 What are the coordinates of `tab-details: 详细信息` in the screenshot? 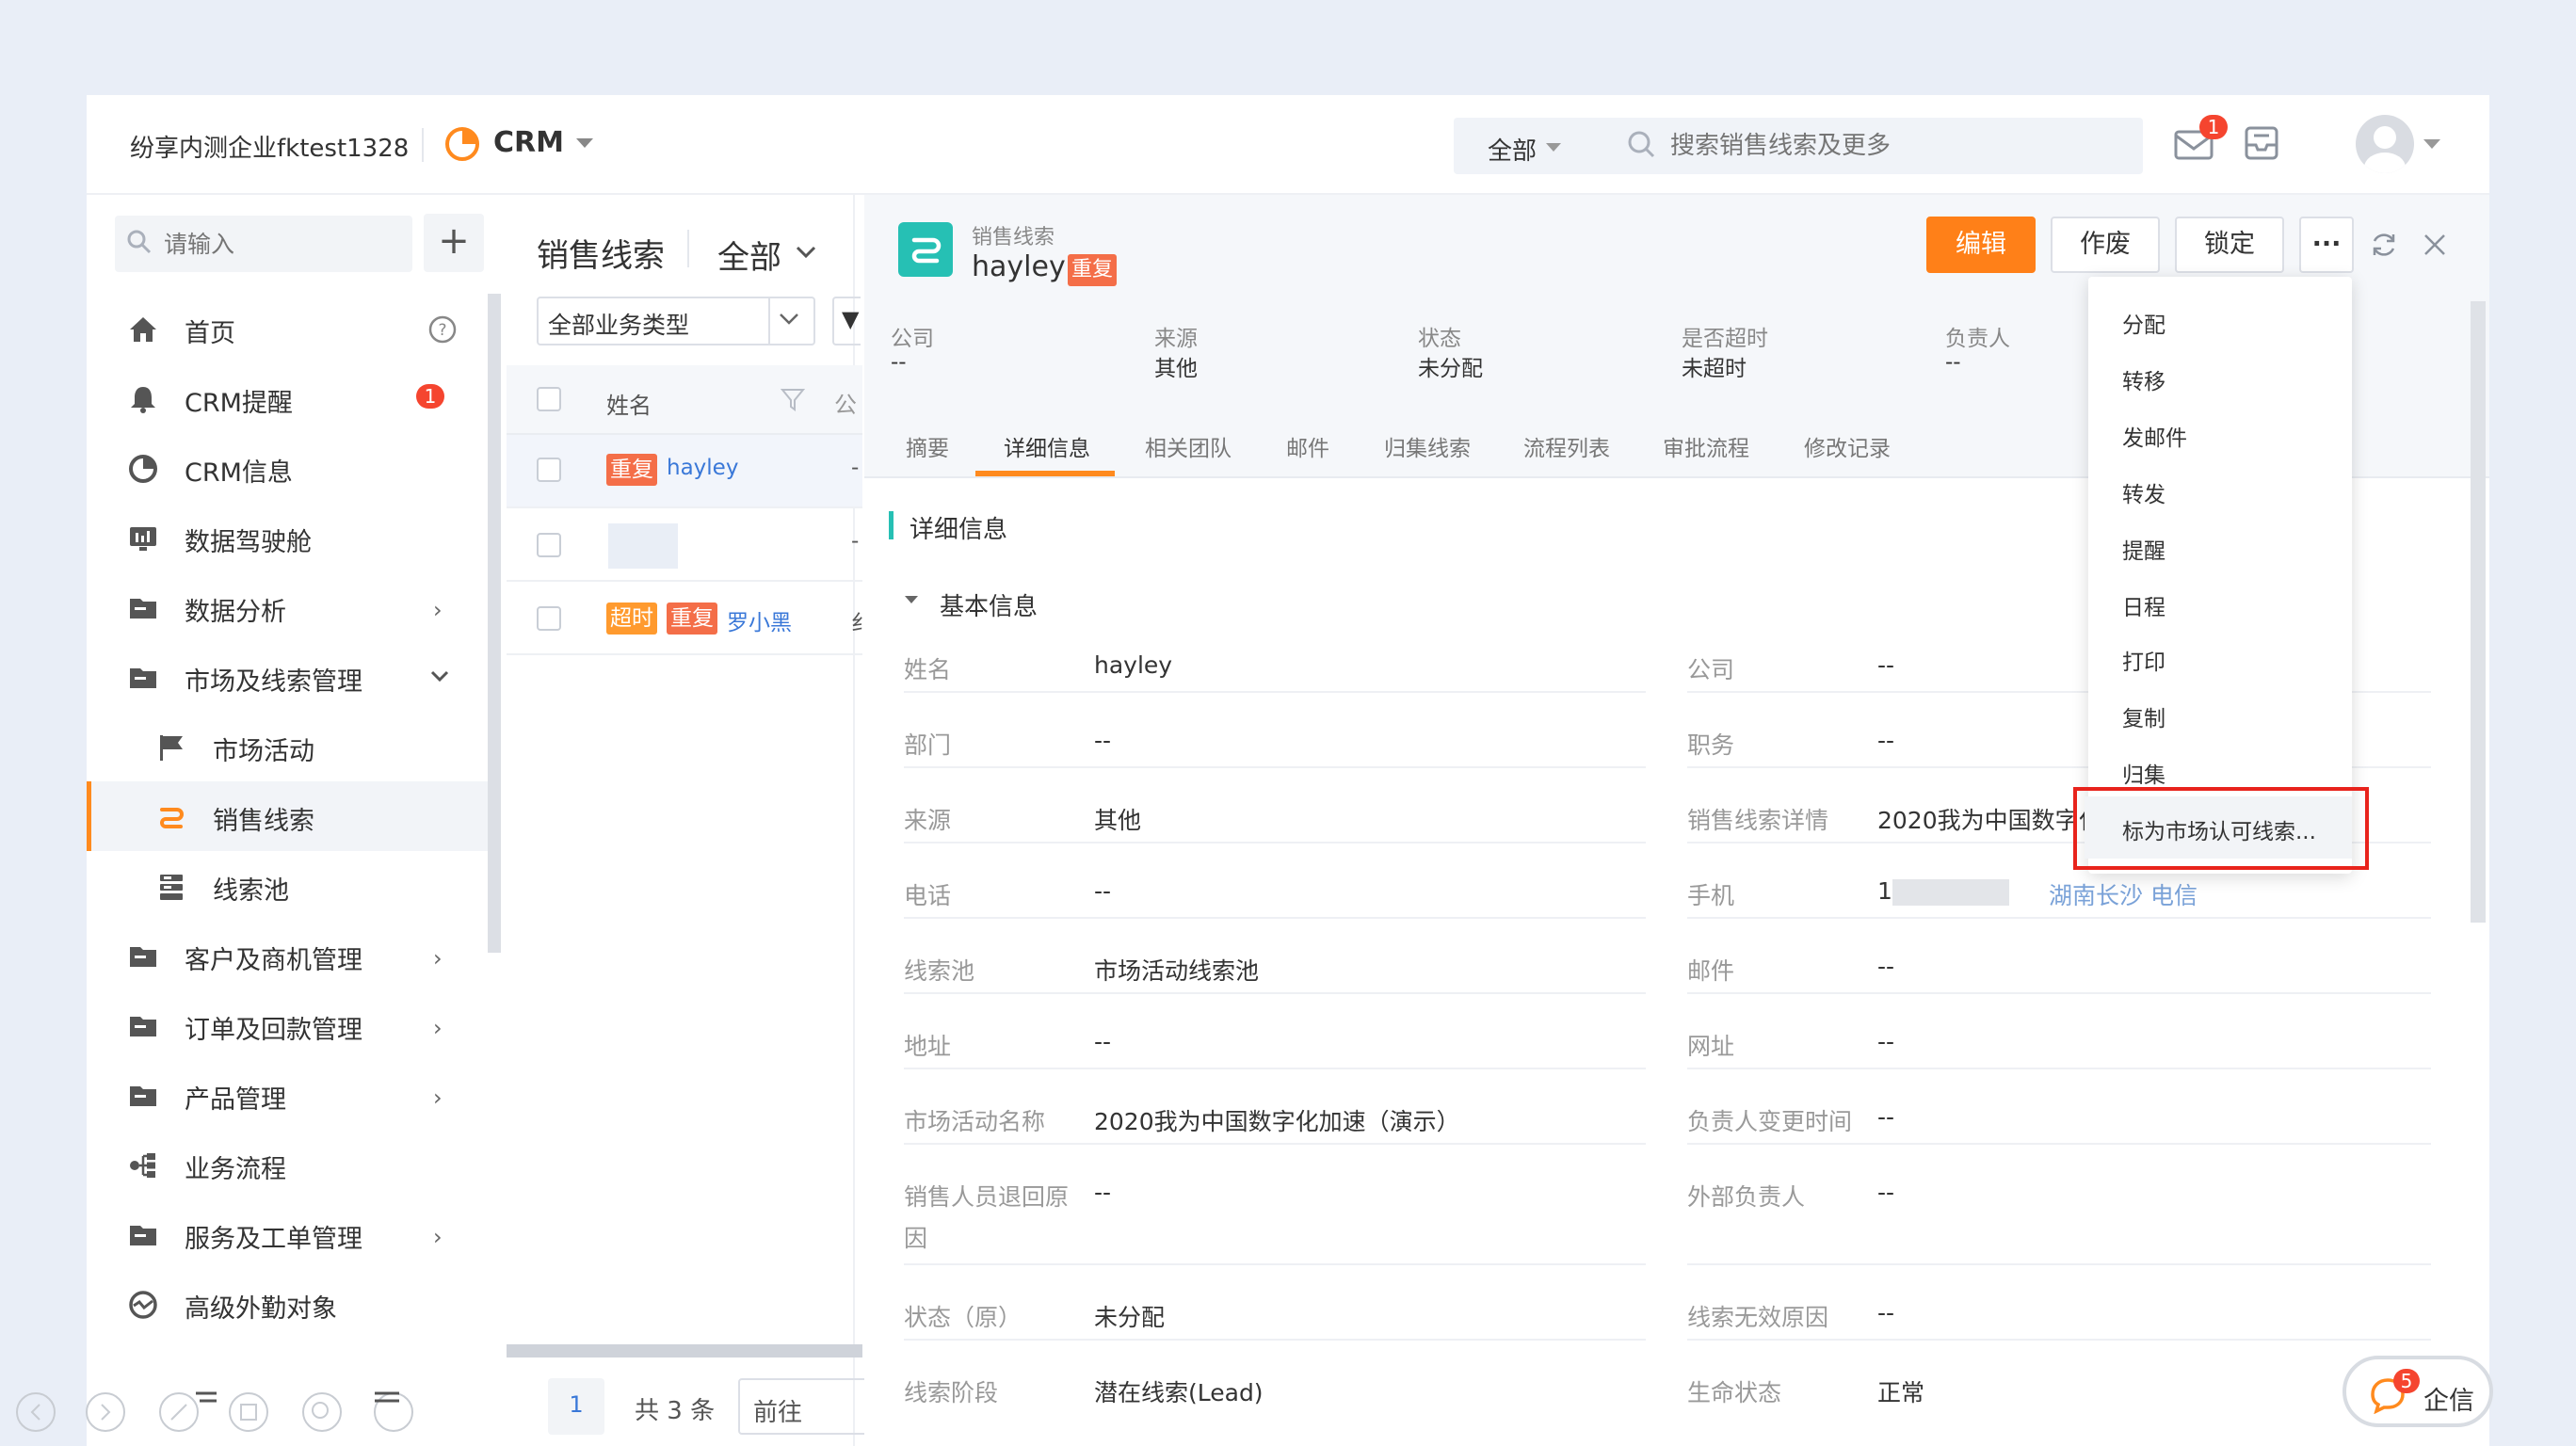 It's located at (1047, 446).